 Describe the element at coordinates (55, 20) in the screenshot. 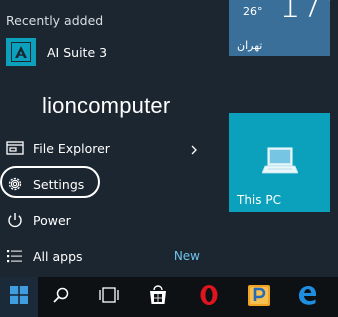

I see `recently-added-heading: Recently added` at that location.